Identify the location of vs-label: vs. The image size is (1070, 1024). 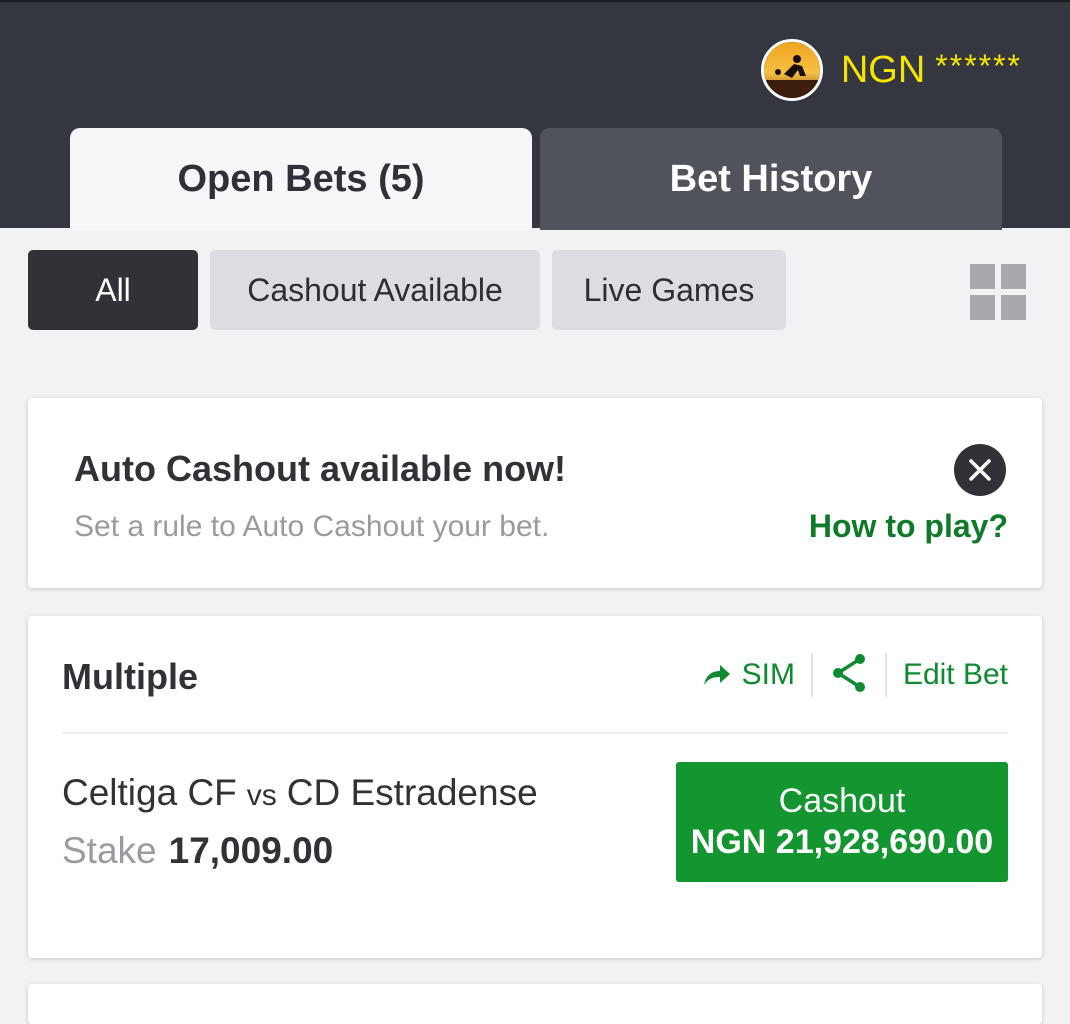
(261, 795).